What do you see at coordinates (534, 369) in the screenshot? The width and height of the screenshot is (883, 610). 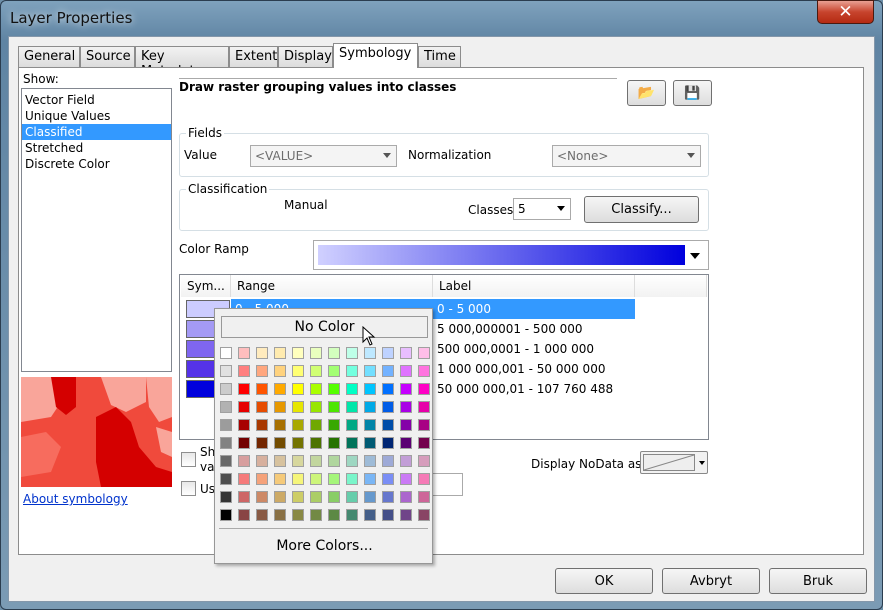 I see `label-cell: 1 000 000,001 - 50 000 000` at bounding box center [534, 369].